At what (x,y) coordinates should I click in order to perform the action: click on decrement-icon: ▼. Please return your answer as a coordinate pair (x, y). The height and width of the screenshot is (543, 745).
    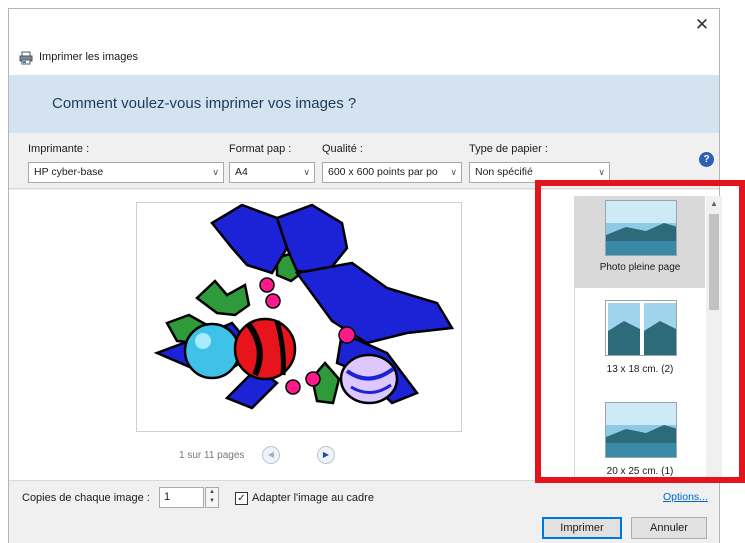
    Looking at the image, I should click on (212, 501).